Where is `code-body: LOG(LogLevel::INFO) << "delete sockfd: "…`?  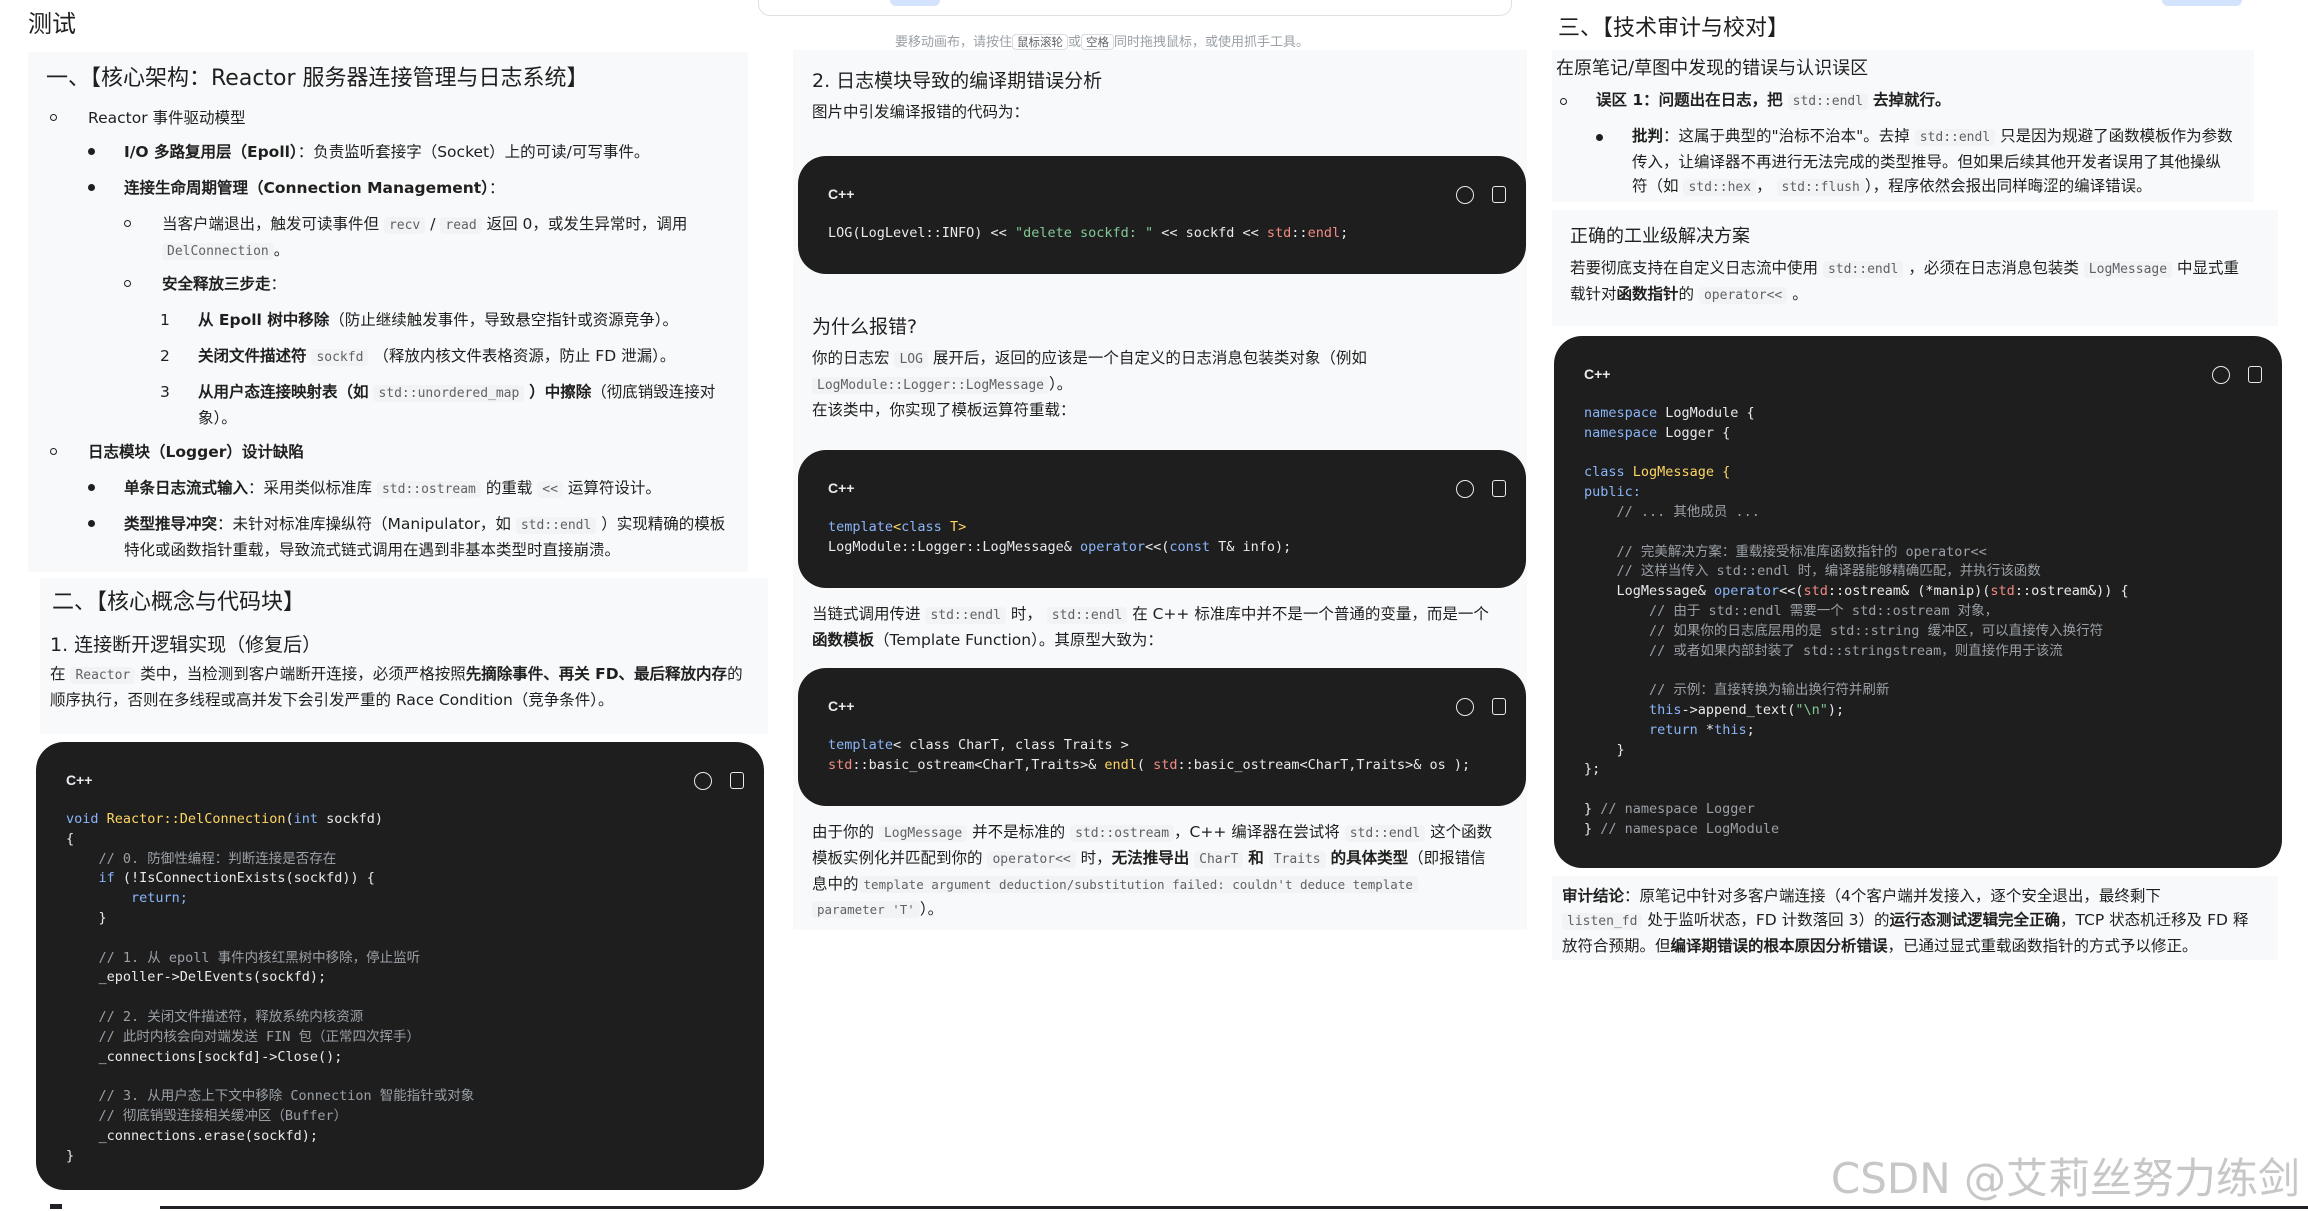 code-body: LOG(LogLevel::INFO) << "delete sockfd: "… is located at coordinates (1088, 233).